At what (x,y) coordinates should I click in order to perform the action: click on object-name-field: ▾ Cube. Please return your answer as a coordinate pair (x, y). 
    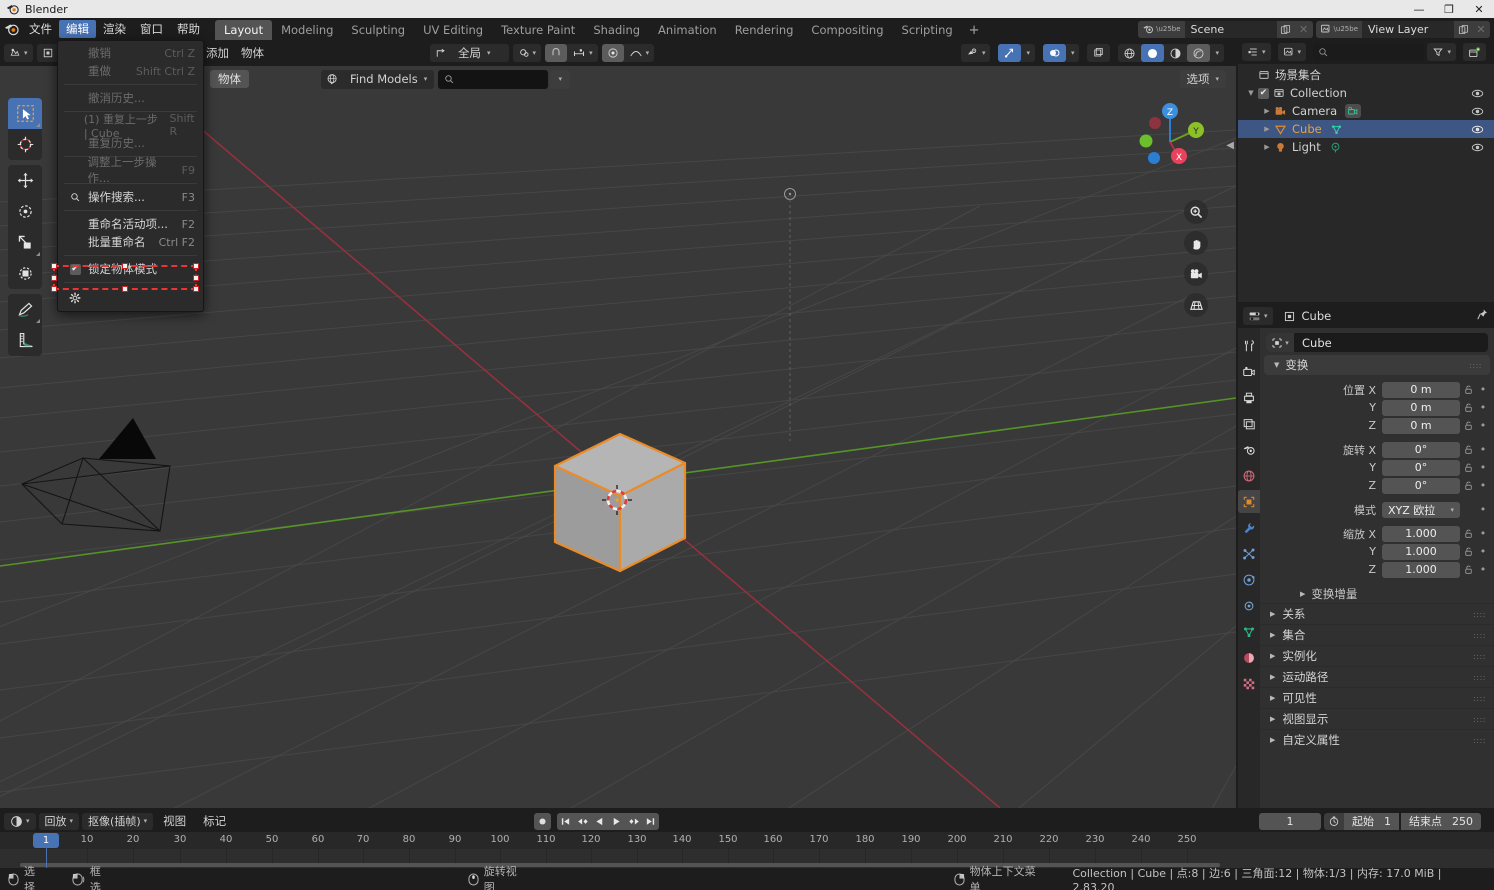
    Looking at the image, I should click on (1377, 342).